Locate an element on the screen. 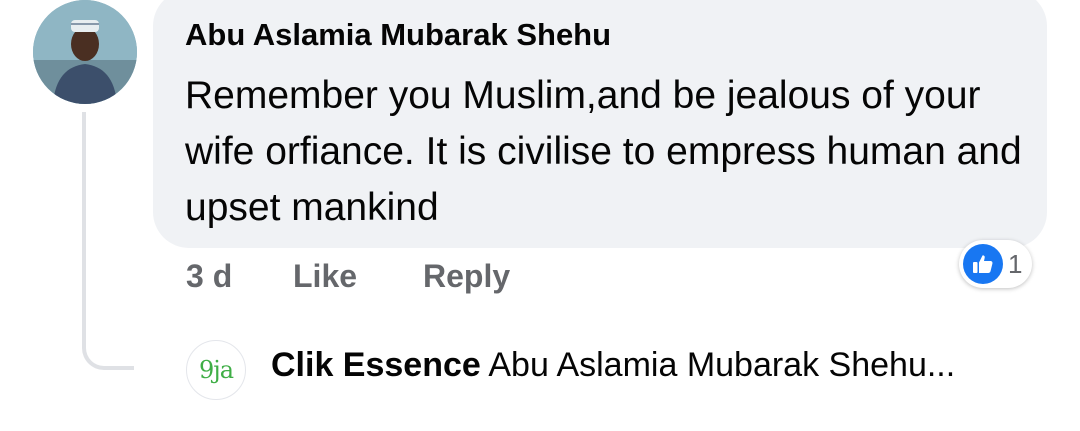 Image resolution: width=1080 pixels, height=431 pixels. reply-author-avatar: 9ja is located at coordinates (216, 370).